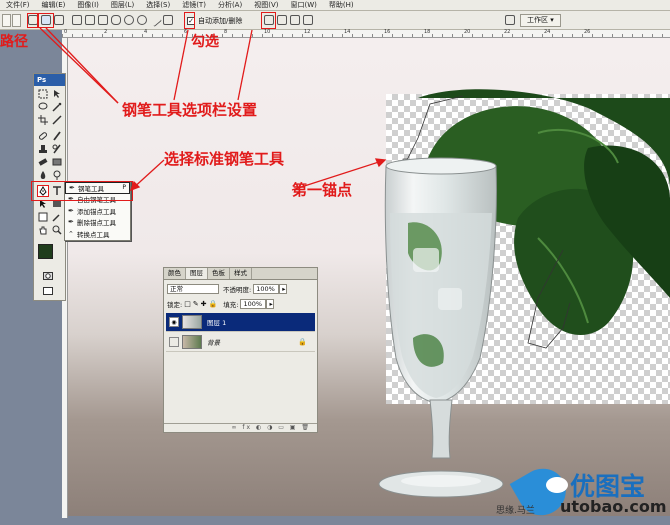  I want to click on clone-stamp-icon, so click(43, 149).